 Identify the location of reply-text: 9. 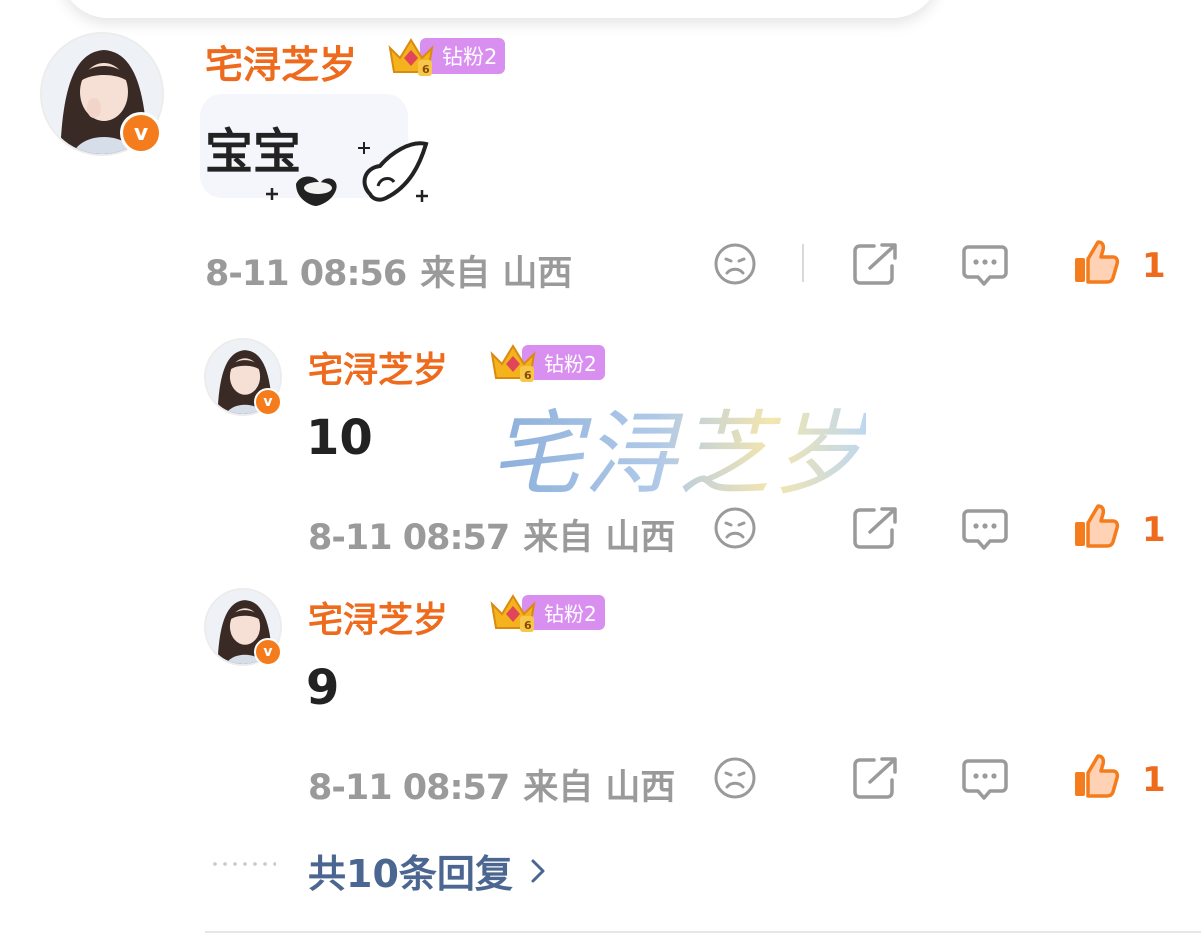
(323, 688).